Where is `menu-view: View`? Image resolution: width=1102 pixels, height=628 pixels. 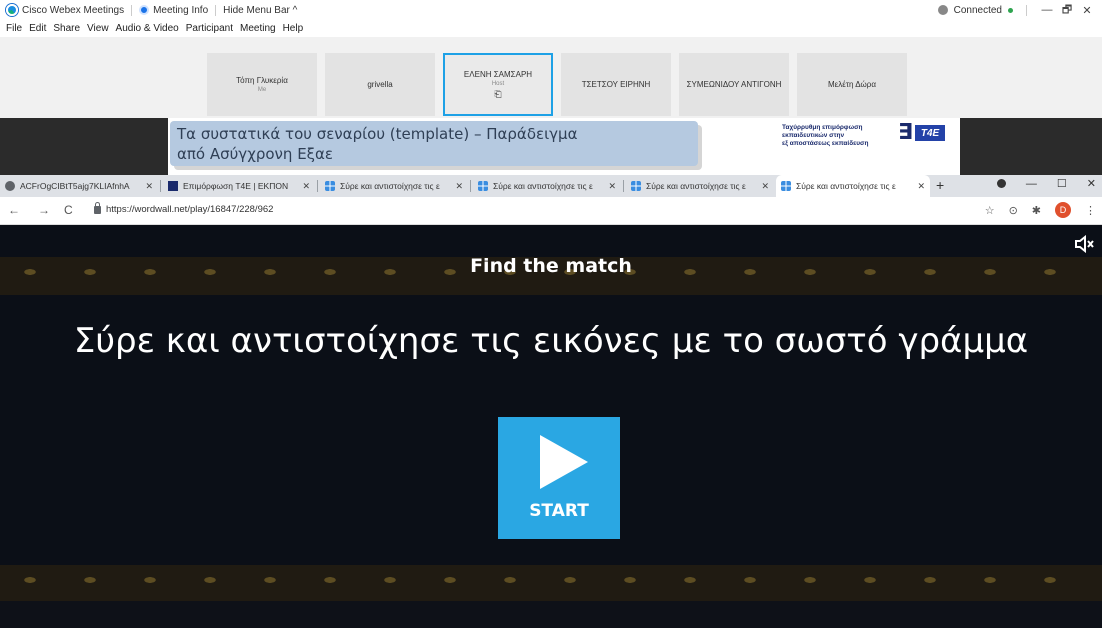
menu-view: View is located at coordinates (98, 28).